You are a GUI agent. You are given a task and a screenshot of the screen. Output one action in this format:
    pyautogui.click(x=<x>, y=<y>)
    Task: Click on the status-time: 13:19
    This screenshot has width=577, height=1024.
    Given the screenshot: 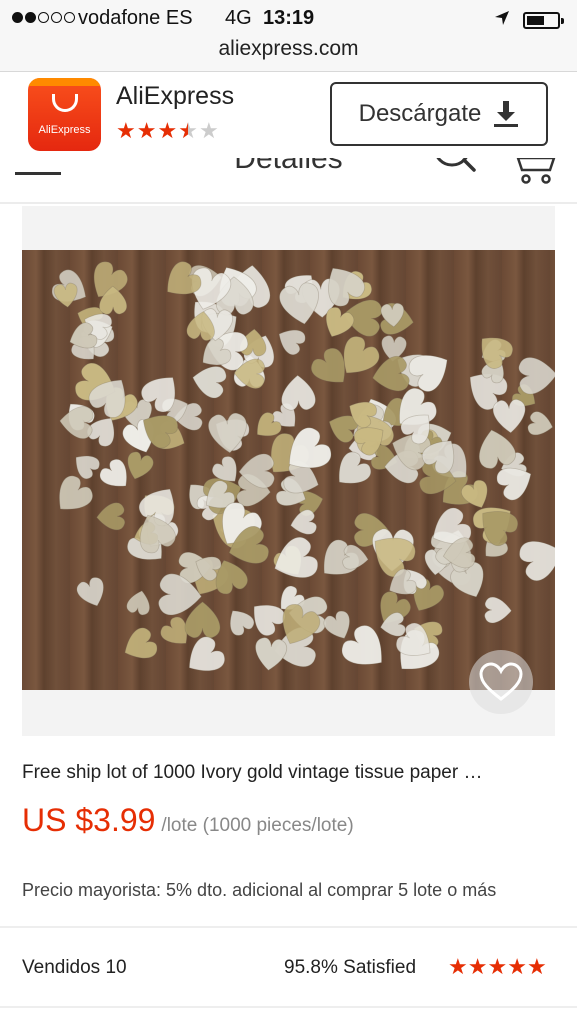 What is the action you would take?
    pyautogui.click(x=289, y=18)
    